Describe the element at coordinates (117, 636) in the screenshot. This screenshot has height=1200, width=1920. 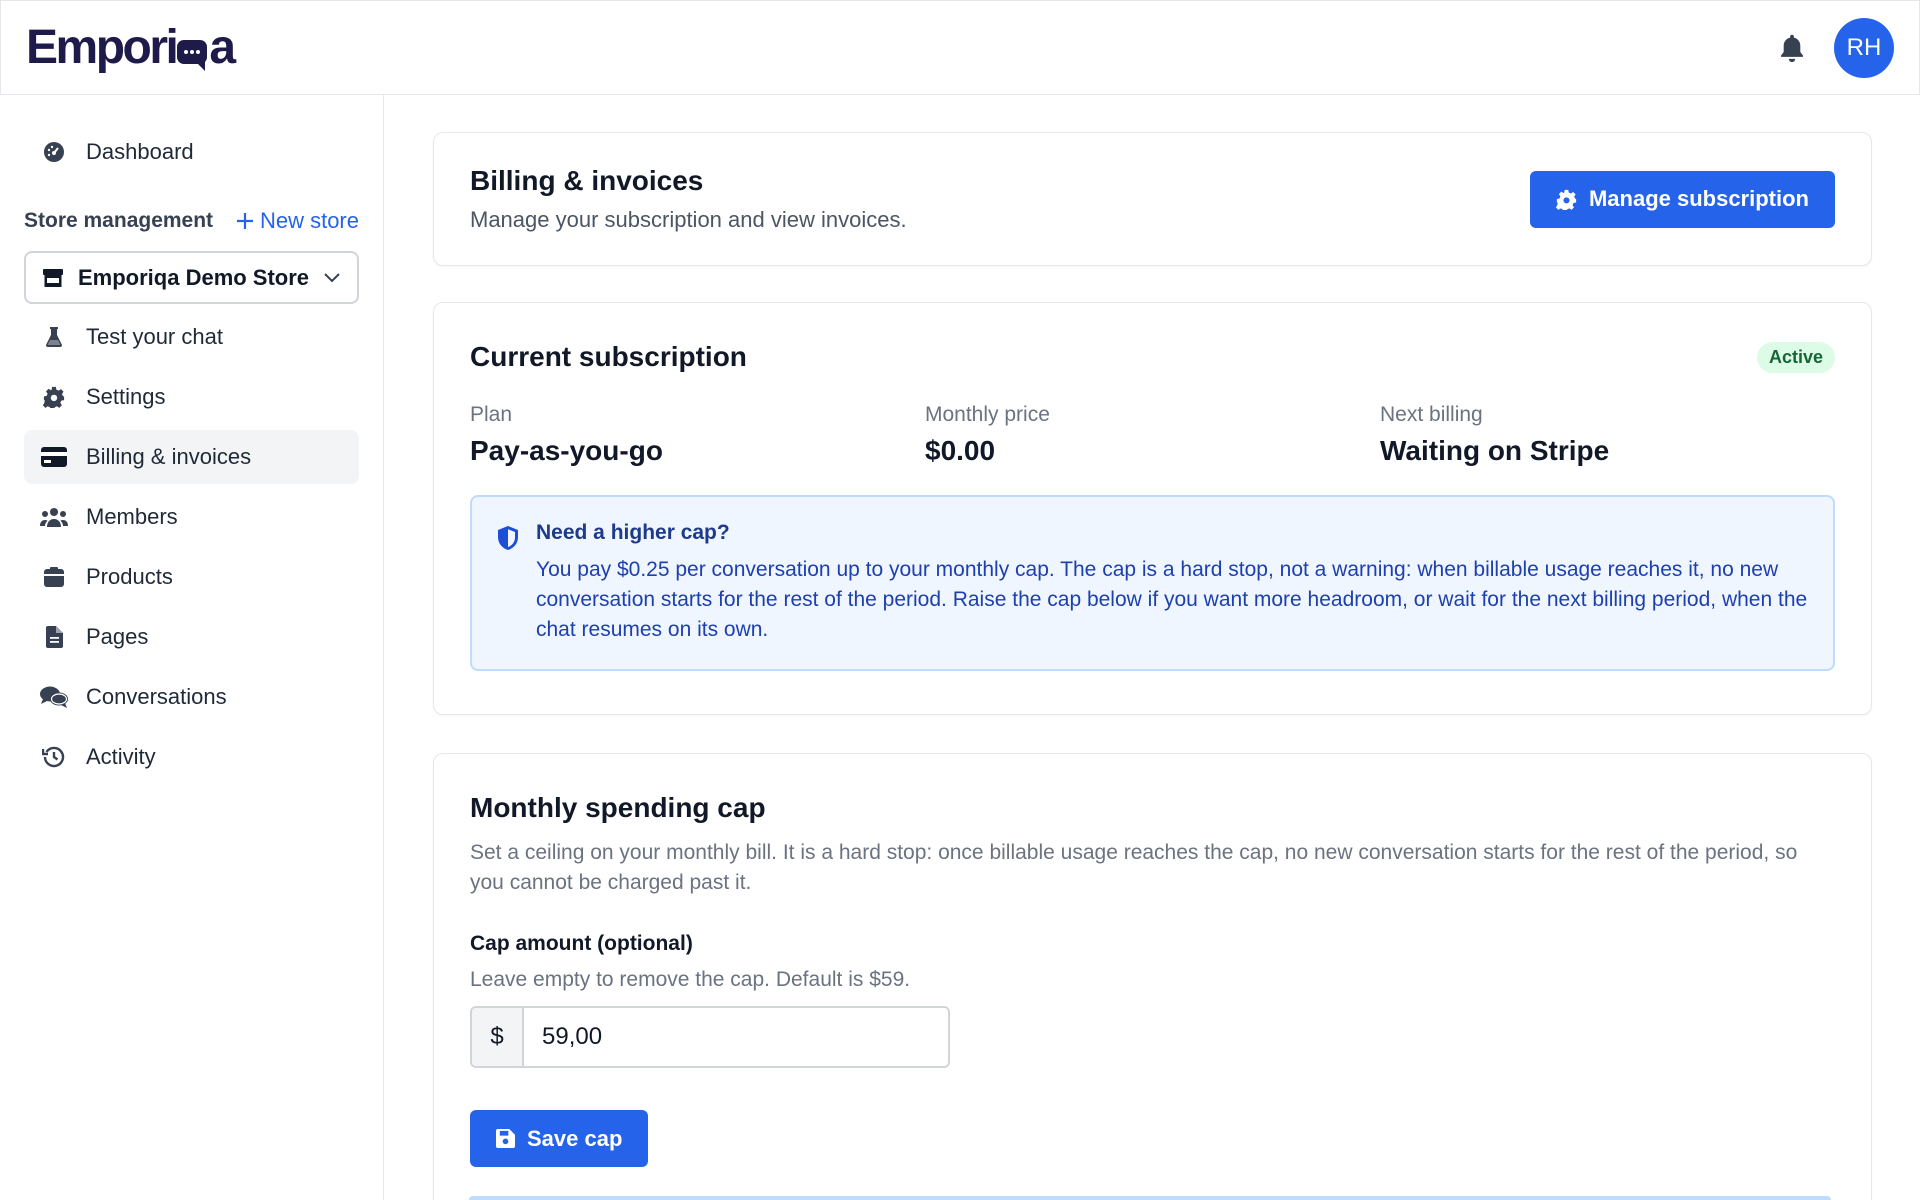
I see `sidebar-item-label: Pages` at that location.